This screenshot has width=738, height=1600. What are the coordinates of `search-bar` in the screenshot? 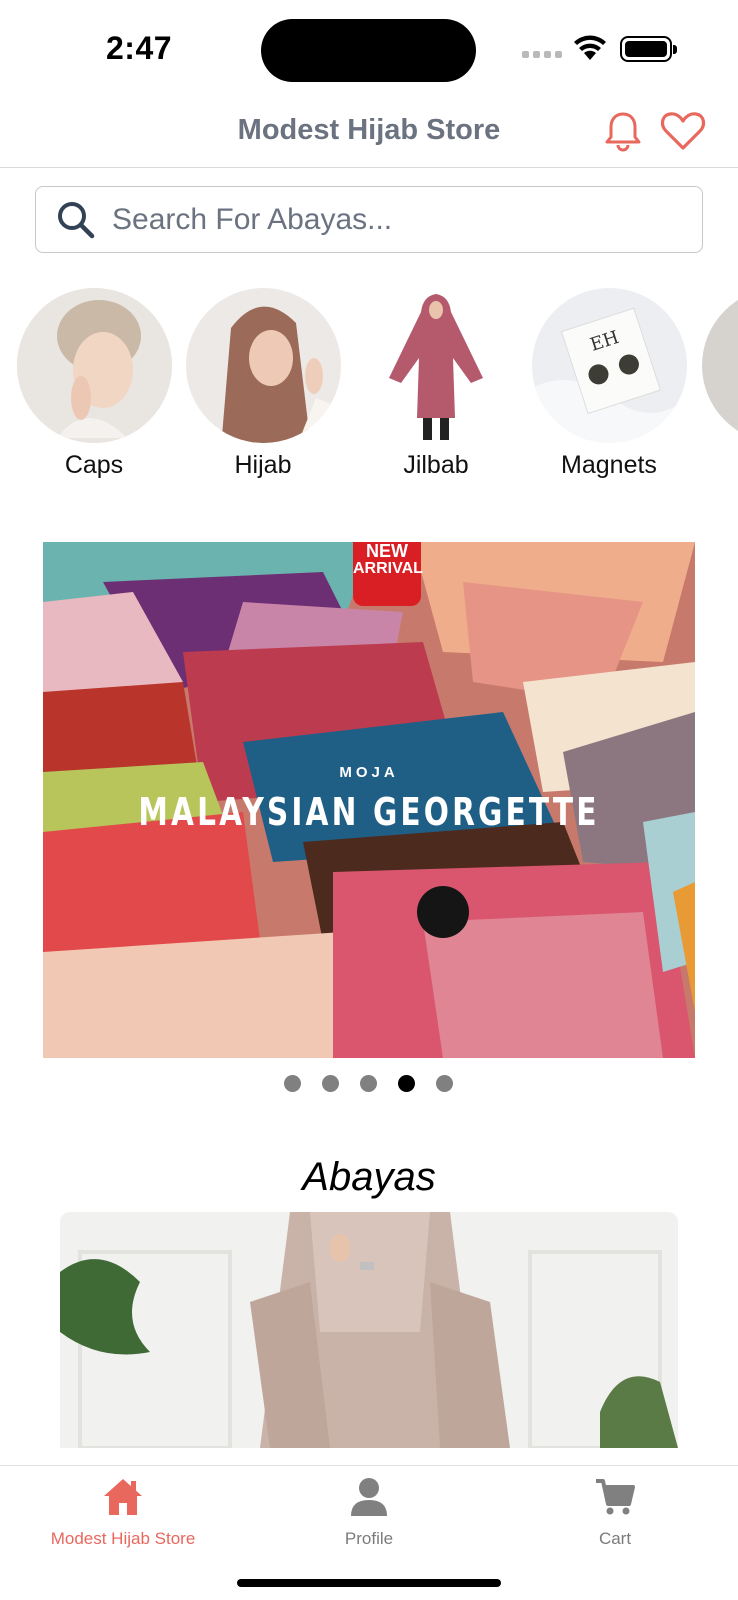 It's located at (369, 219).